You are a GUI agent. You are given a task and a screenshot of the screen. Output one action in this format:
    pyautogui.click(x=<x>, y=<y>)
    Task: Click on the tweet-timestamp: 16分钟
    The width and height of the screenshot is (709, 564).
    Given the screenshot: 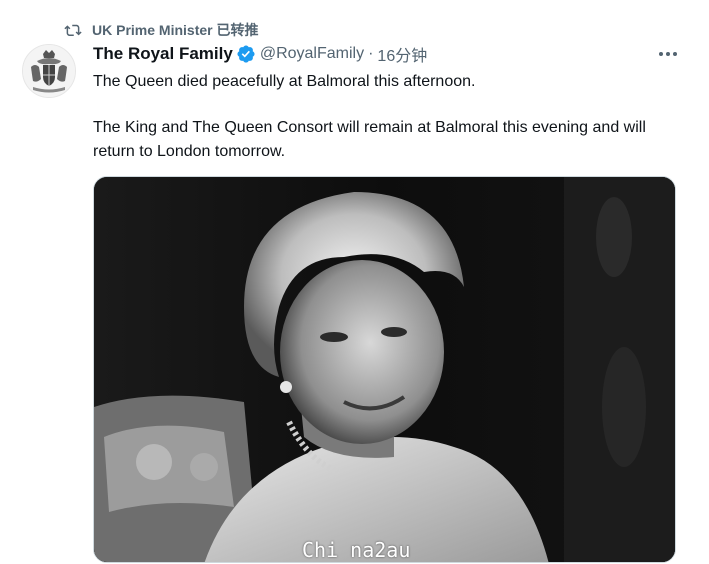 What is the action you would take?
    pyautogui.click(x=402, y=54)
    